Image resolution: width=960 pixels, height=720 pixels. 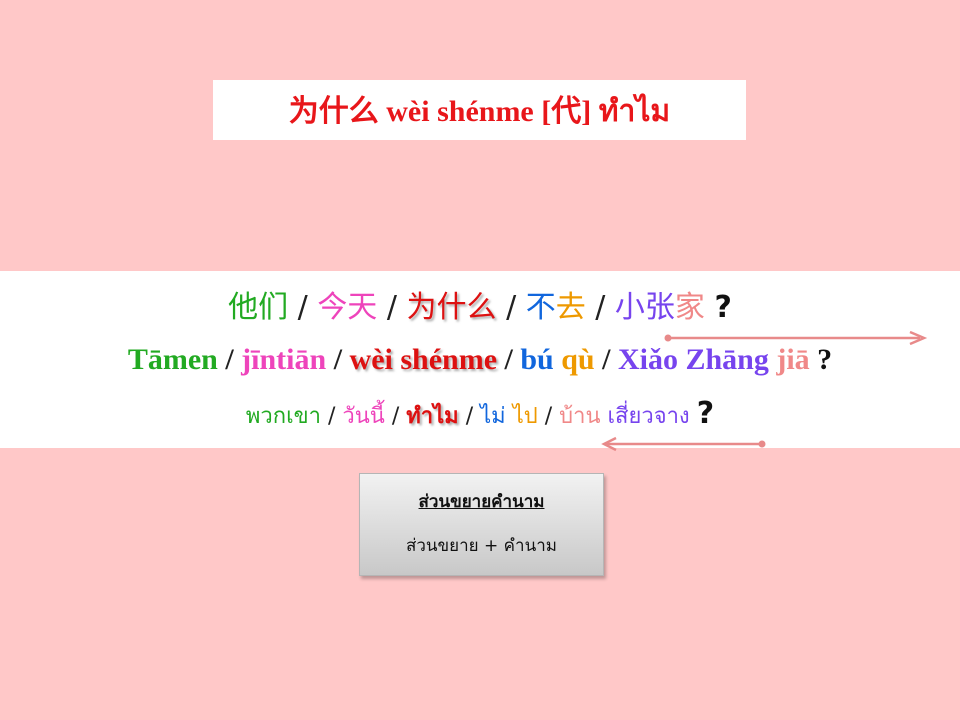 What do you see at coordinates (451, 307) in the screenshot?
I see `hanzi-word-highlight: 为什么` at bounding box center [451, 307].